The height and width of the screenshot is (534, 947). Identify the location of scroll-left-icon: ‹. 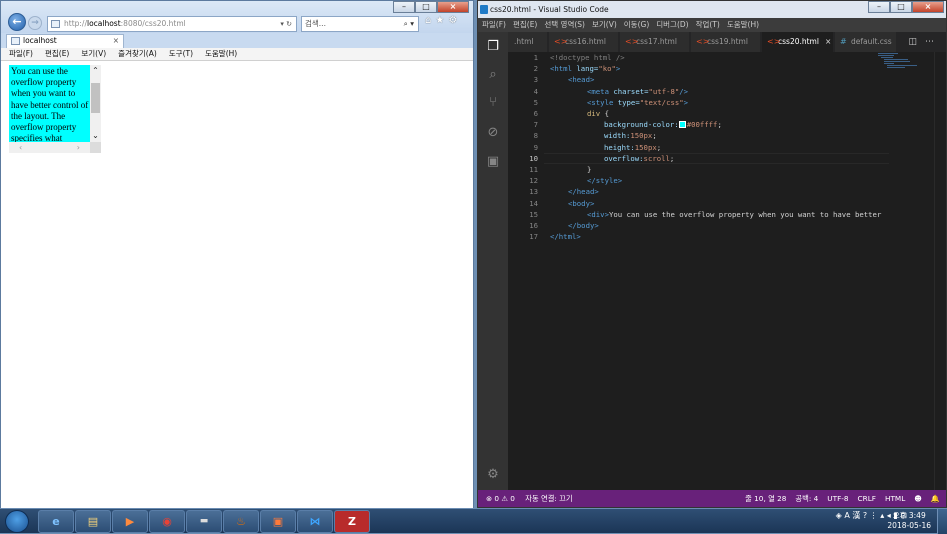
(20, 147).